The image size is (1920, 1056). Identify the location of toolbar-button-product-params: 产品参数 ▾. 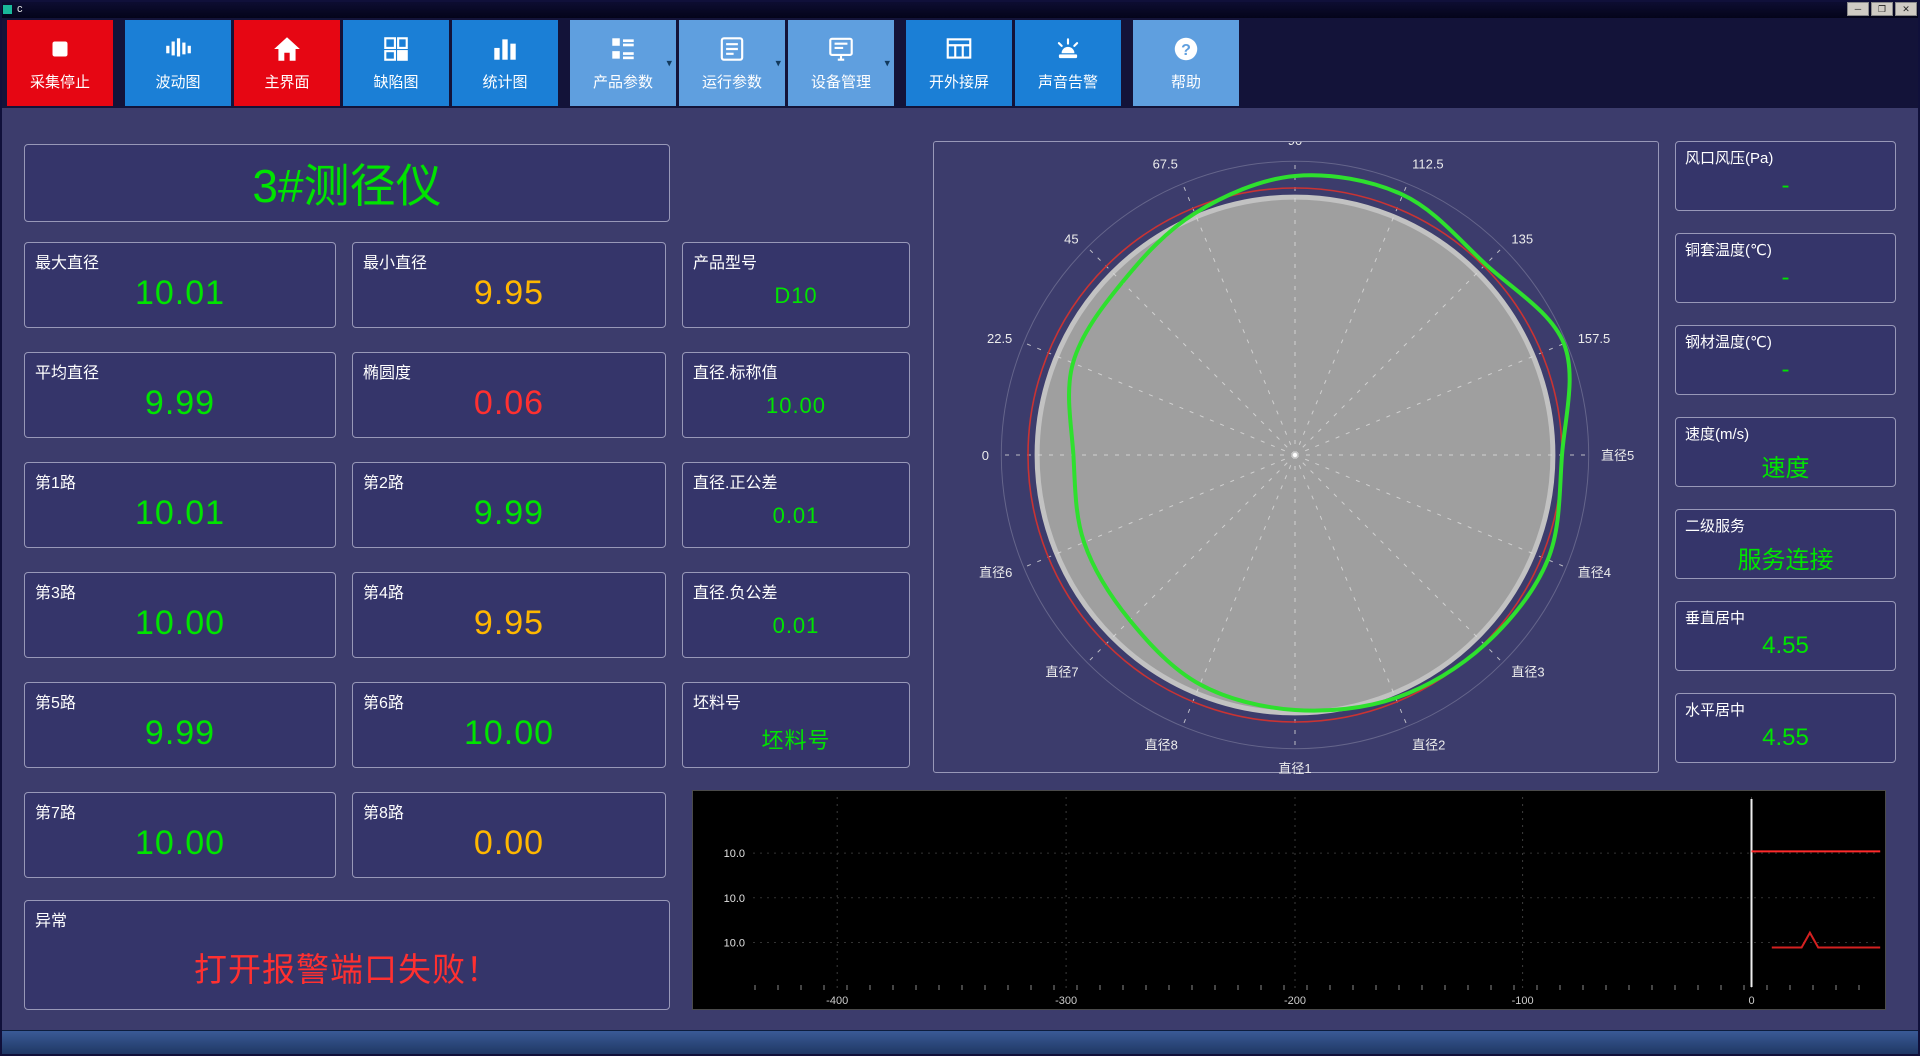
(623, 63).